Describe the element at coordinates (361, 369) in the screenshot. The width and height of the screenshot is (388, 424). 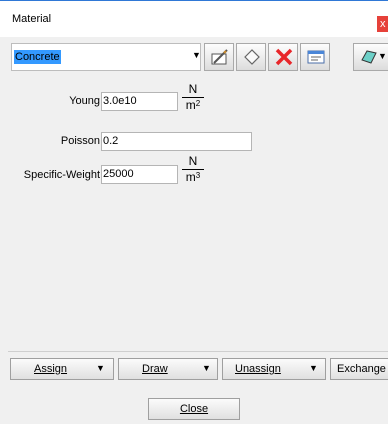
I see `exchange-button-label: Exchange` at that location.